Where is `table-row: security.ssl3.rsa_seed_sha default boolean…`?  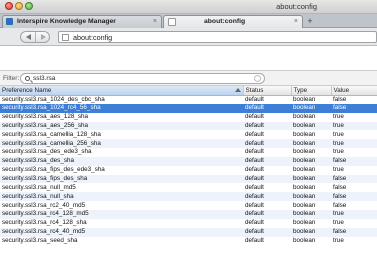
table-row: security.ssl3.rsa_seed_sha default boolean… is located at coordinates (188, 241).